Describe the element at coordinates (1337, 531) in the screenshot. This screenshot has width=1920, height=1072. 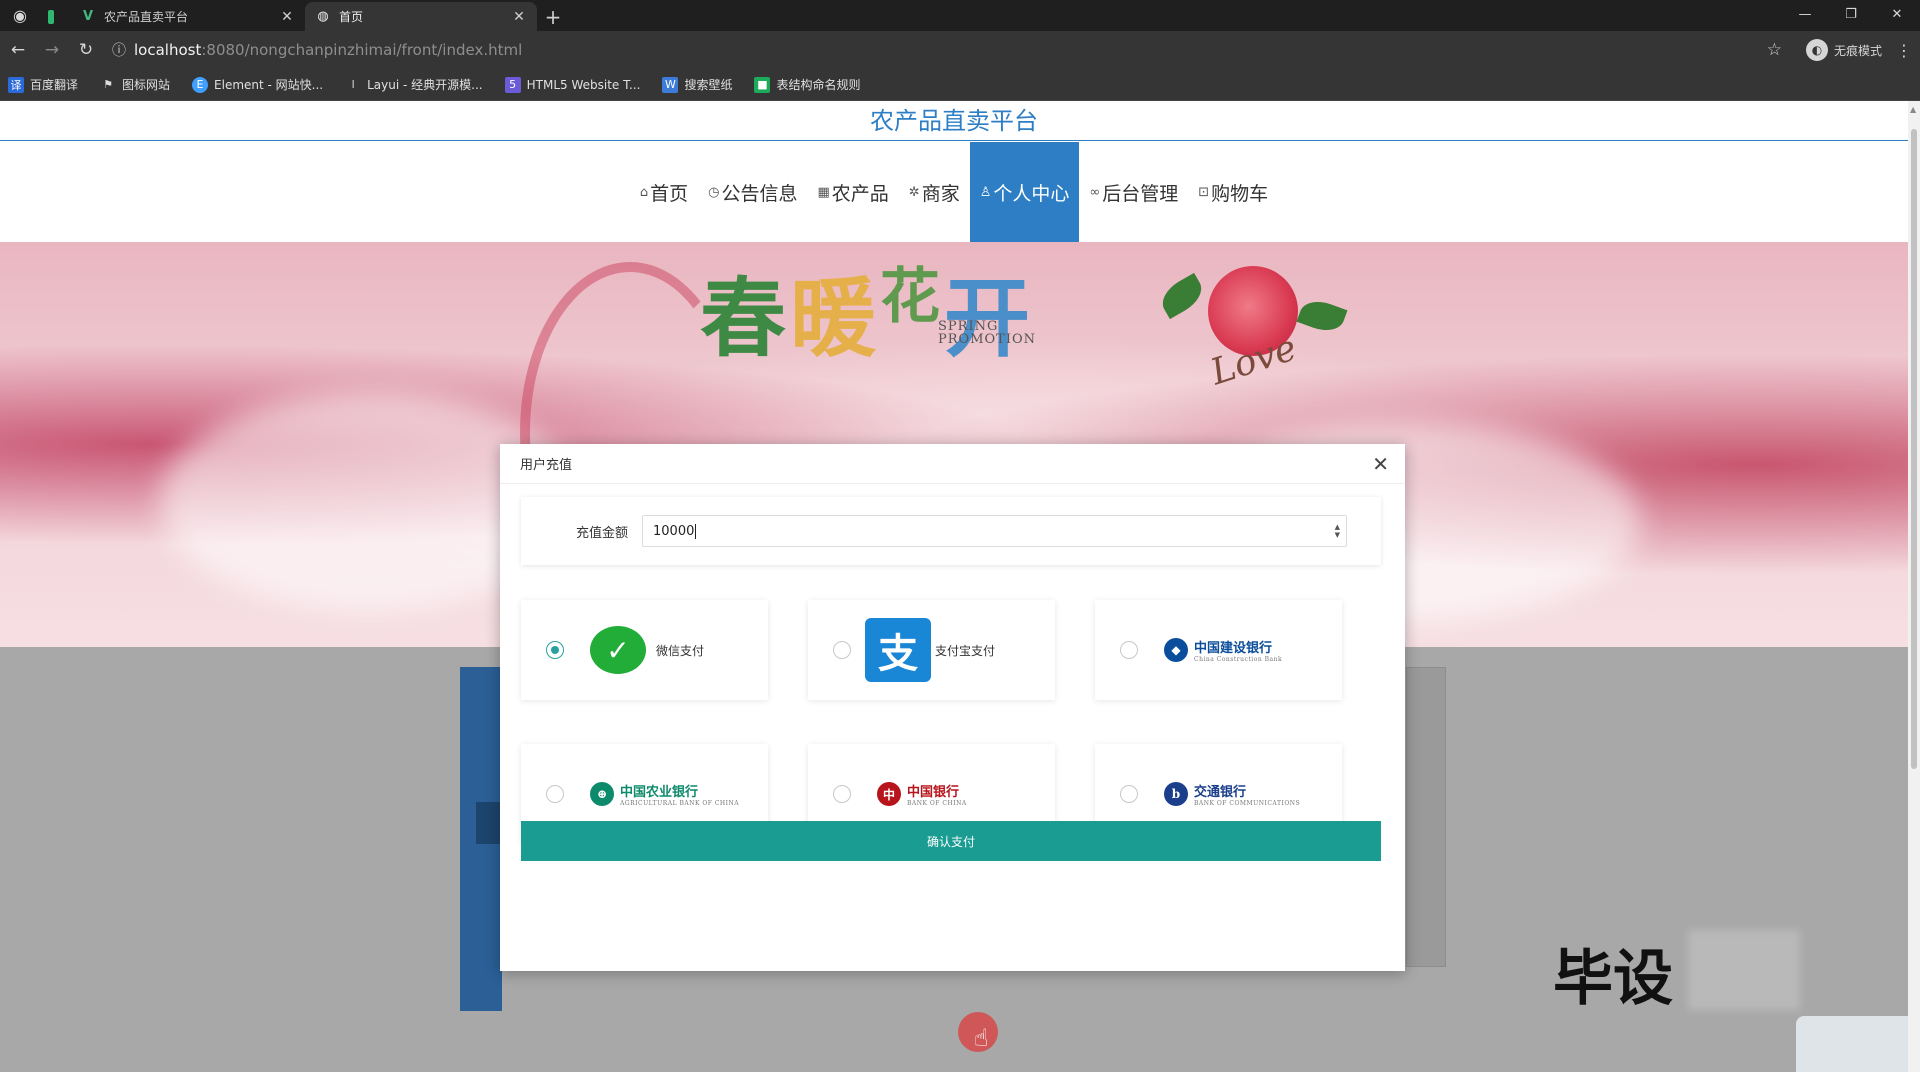
I see `number-spinner-icon: ▲ ▼` at that location.